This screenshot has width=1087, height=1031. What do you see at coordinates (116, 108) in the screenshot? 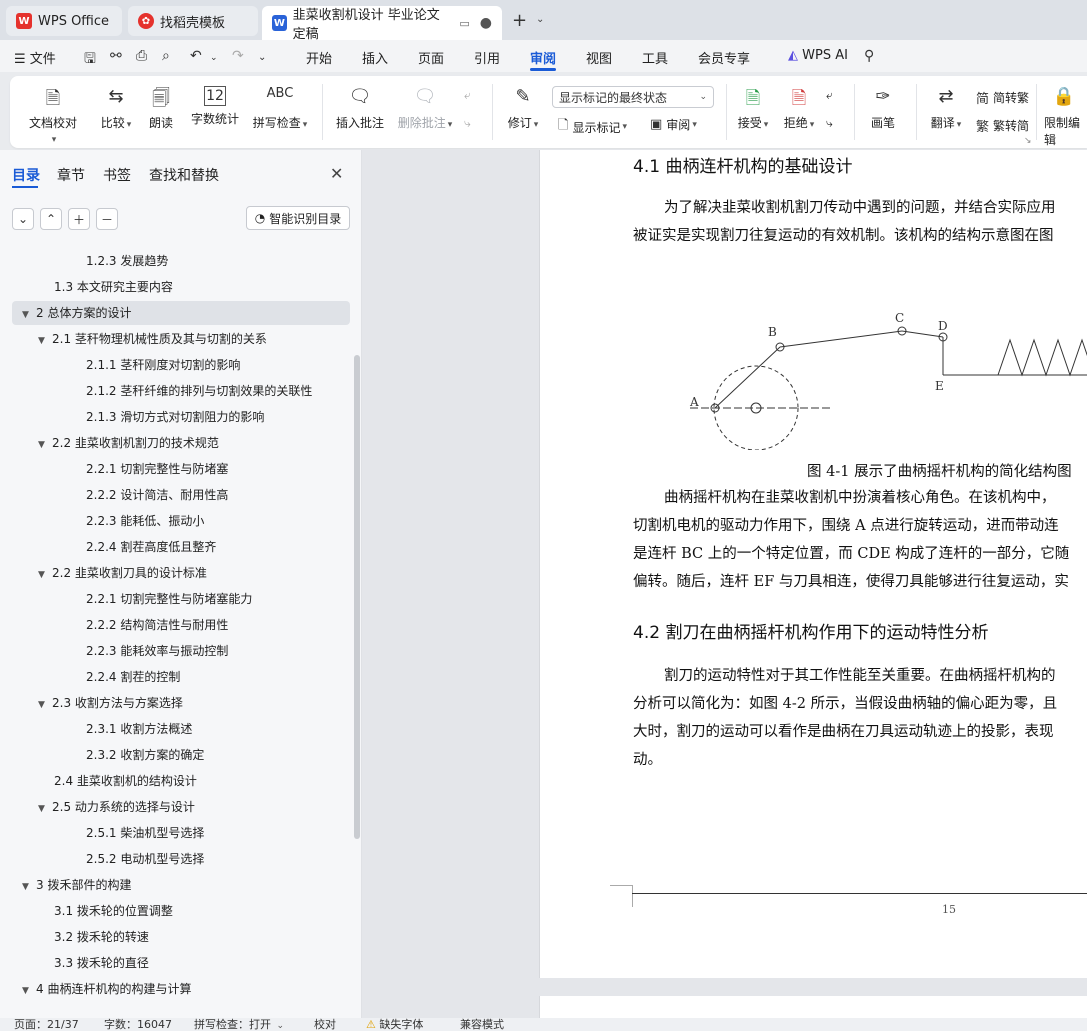
I see `compare-button: ⇆ 比较 ▾` at bounding box center [116, 108].